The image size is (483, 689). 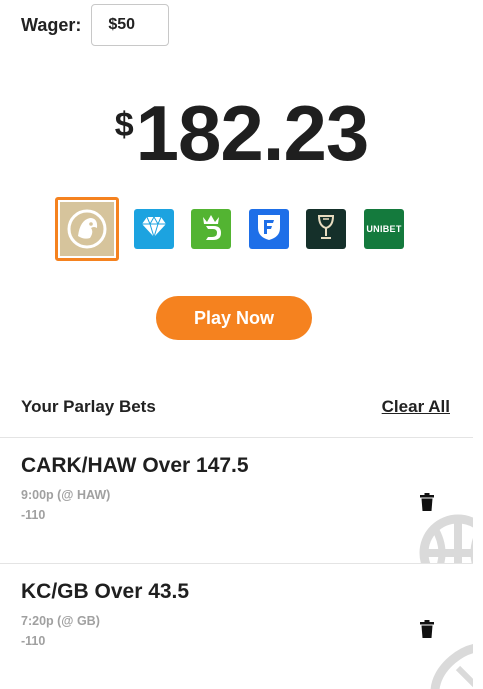 I want to click on sportsbook-unibet: UNIBET, so click(x=384, y=229).